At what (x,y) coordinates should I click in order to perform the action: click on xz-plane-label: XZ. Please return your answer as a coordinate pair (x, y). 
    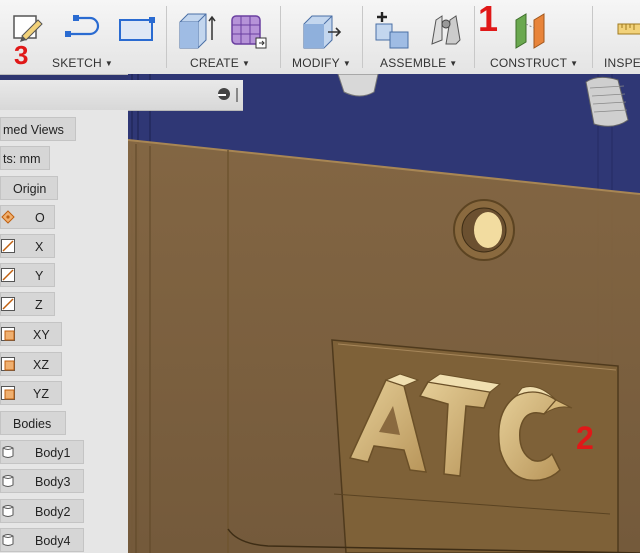
    Looking at the image, I should click on (41, 365).